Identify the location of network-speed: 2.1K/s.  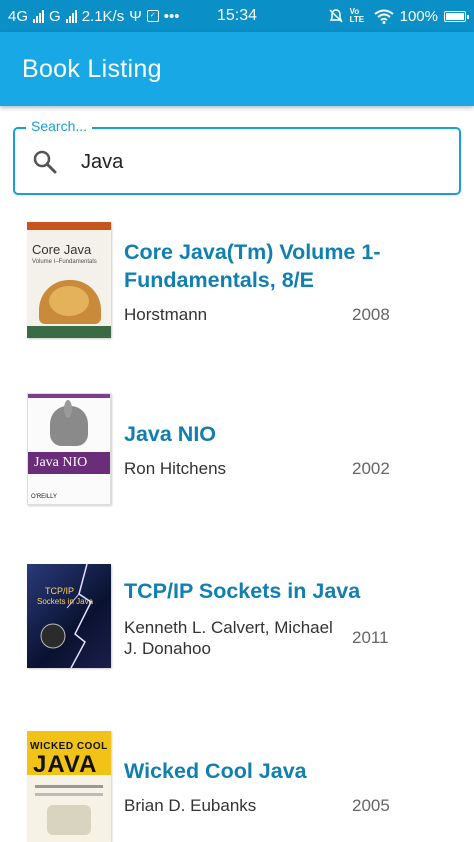
(103, 16).